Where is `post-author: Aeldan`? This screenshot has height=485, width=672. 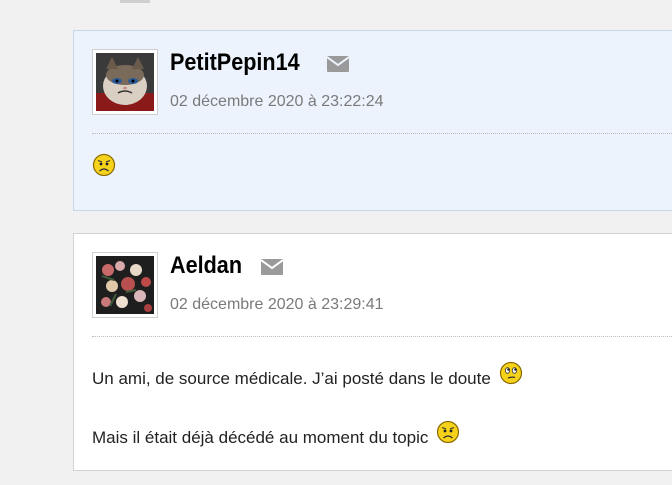 post-author: Aeldan is located at coordinates (206, 266).